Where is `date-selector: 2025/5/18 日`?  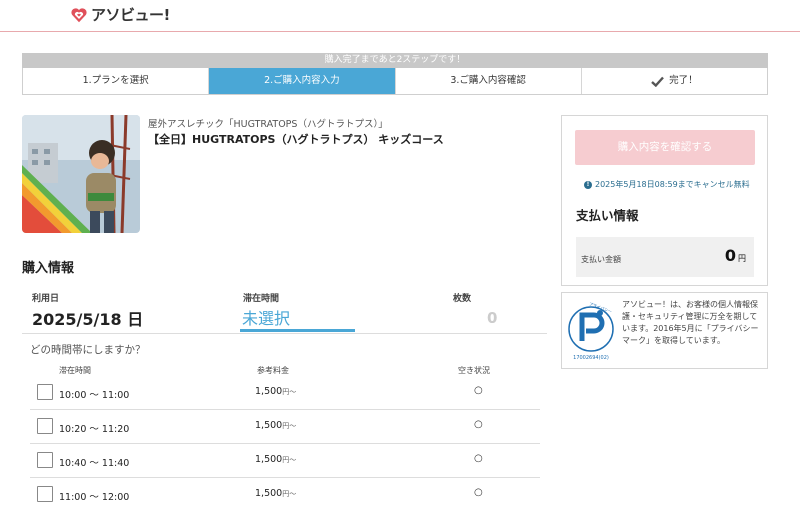 date-selector: 2025/5/18 日 is located at coordinates (87, 318).